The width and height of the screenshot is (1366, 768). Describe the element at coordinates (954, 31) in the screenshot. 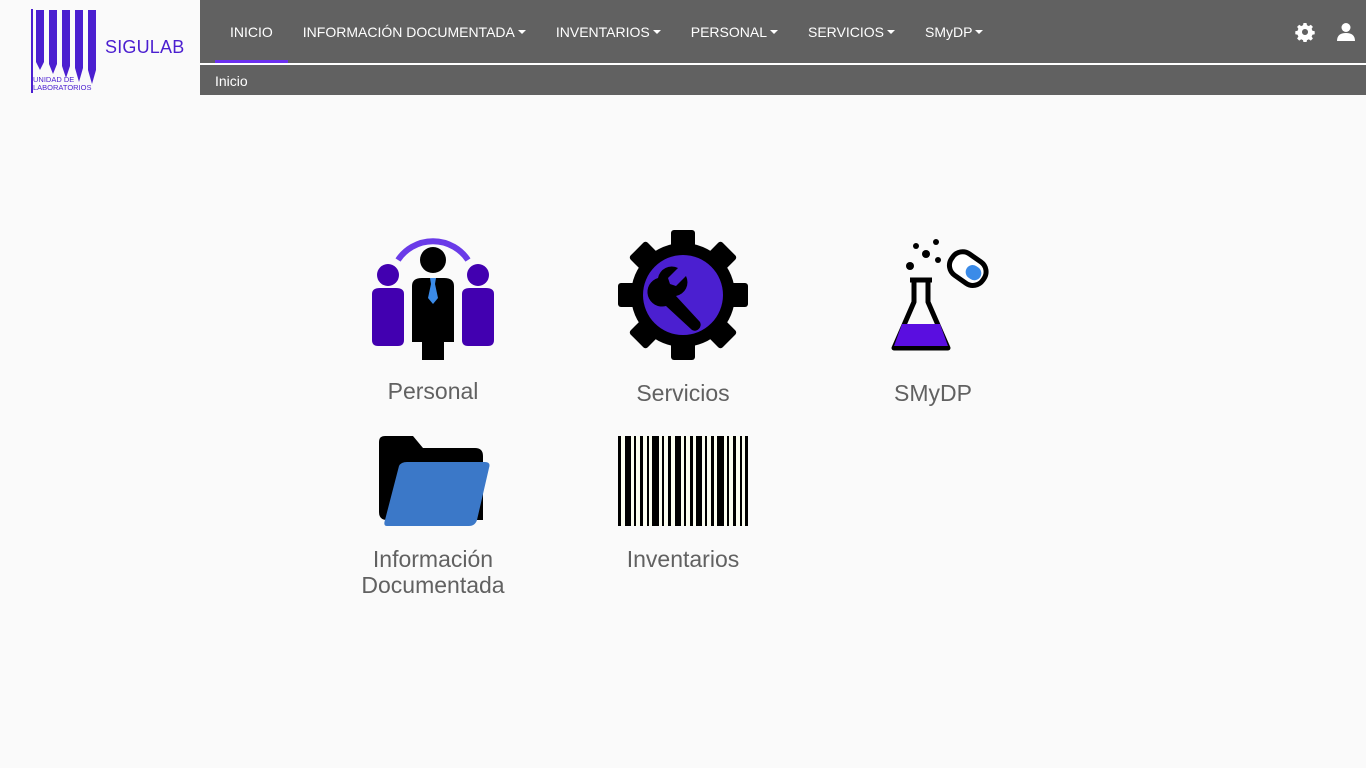

I see `nav-item-smydp: SMyDP` at that location.